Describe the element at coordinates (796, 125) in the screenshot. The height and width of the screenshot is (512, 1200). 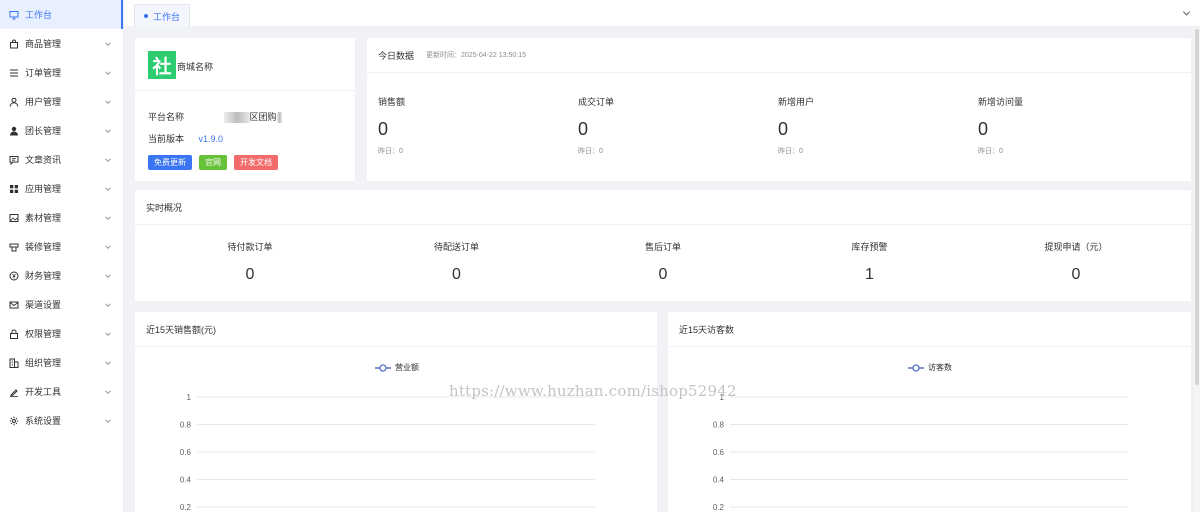
I see `today-stat-2: 新增用户 0 昨日：0` at that location.